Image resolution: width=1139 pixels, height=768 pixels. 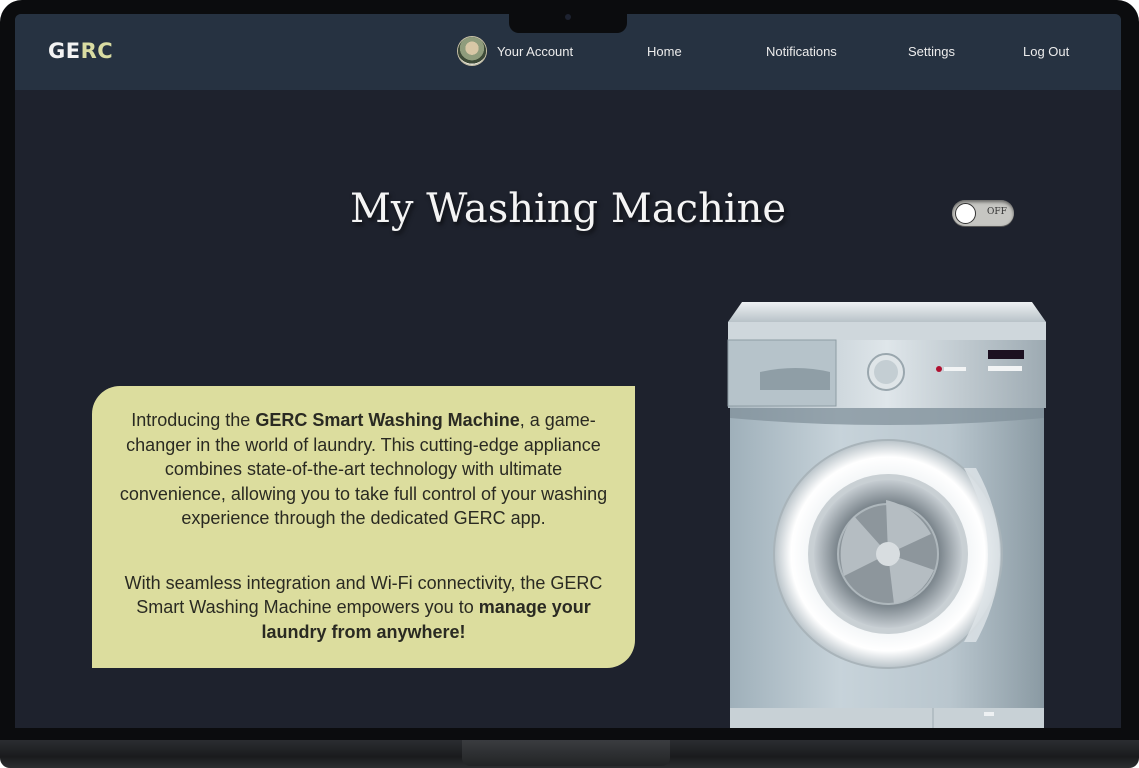 I want to click on toggle-knob, so click(x=965, y=213).